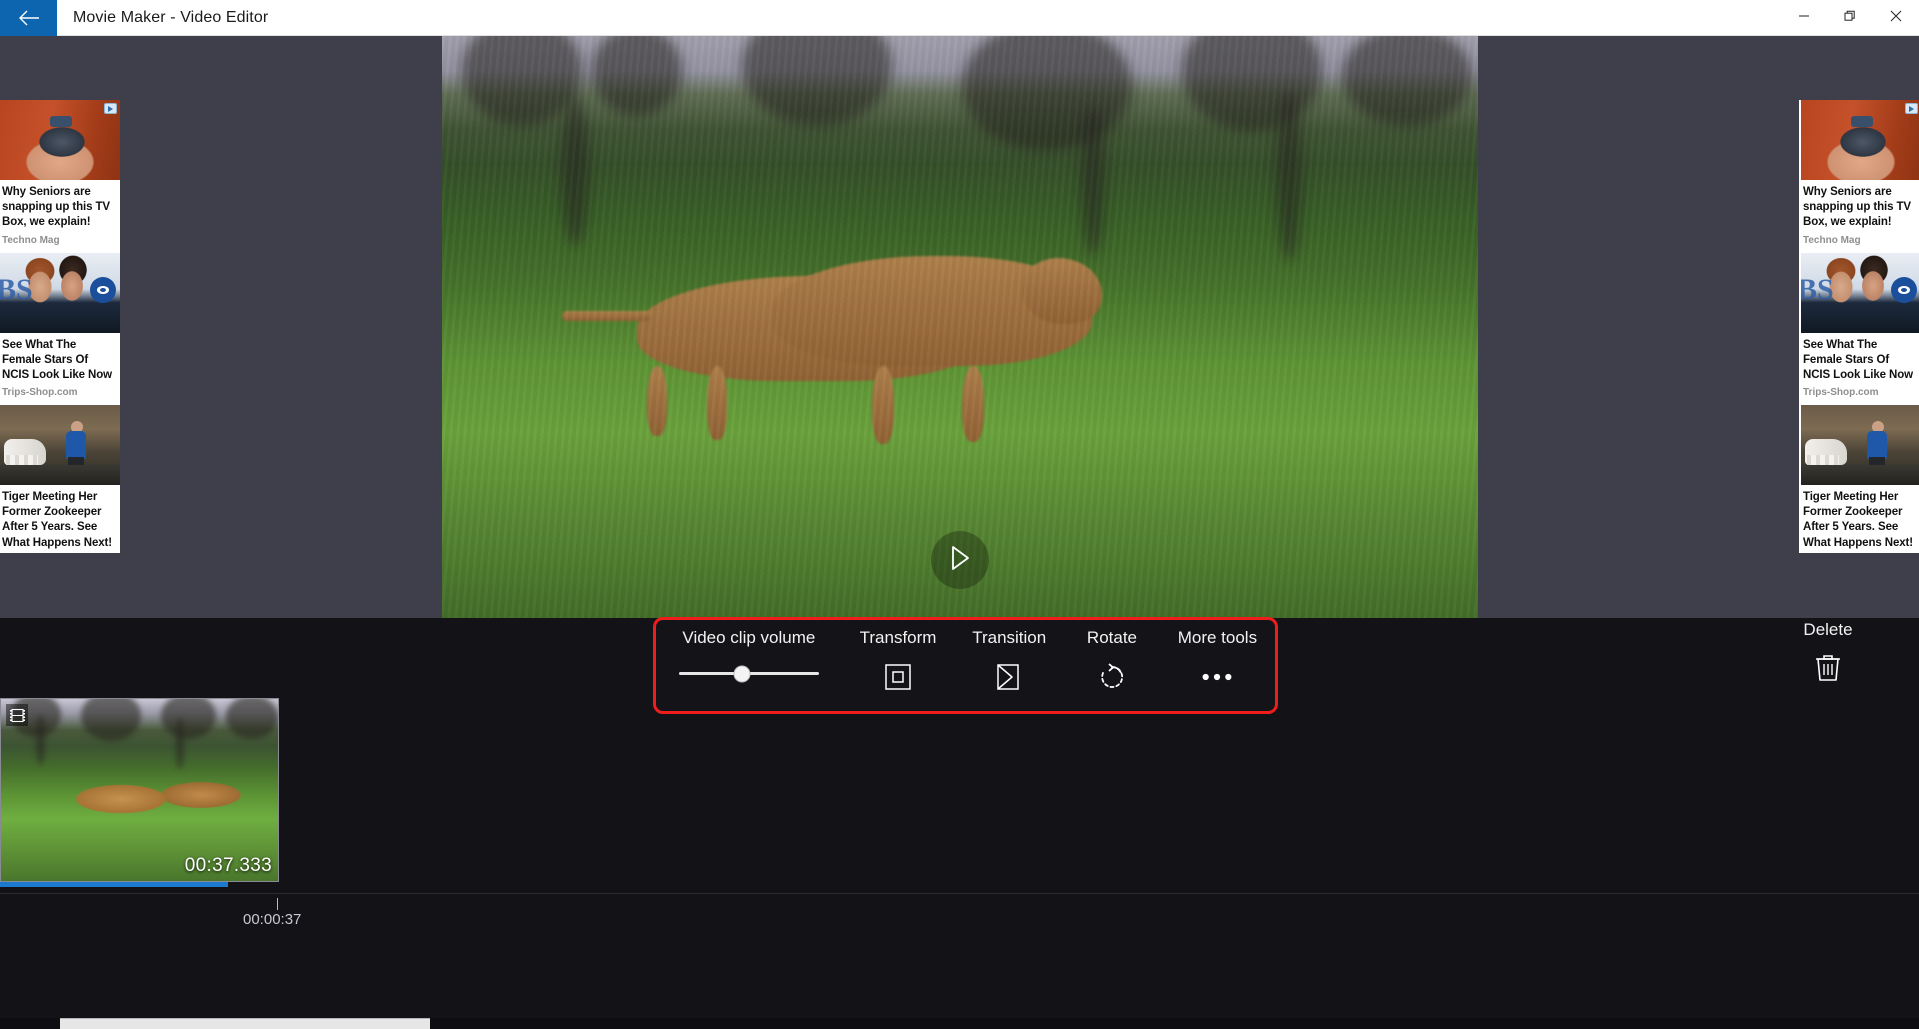 This screenshot has height=1029, width=1919. What do you see at coordinates (114, 884) in the screenshot?
I see `clip-selection-bar` at bounding box center [114, 884].